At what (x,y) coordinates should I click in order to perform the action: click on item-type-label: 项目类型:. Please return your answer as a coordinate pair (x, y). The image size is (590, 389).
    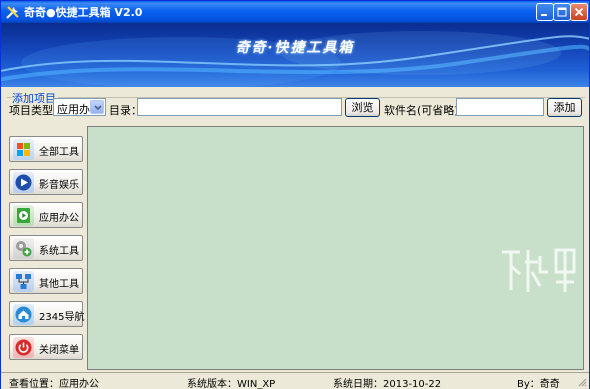
    Looking at the image, I should click on (33, 110).